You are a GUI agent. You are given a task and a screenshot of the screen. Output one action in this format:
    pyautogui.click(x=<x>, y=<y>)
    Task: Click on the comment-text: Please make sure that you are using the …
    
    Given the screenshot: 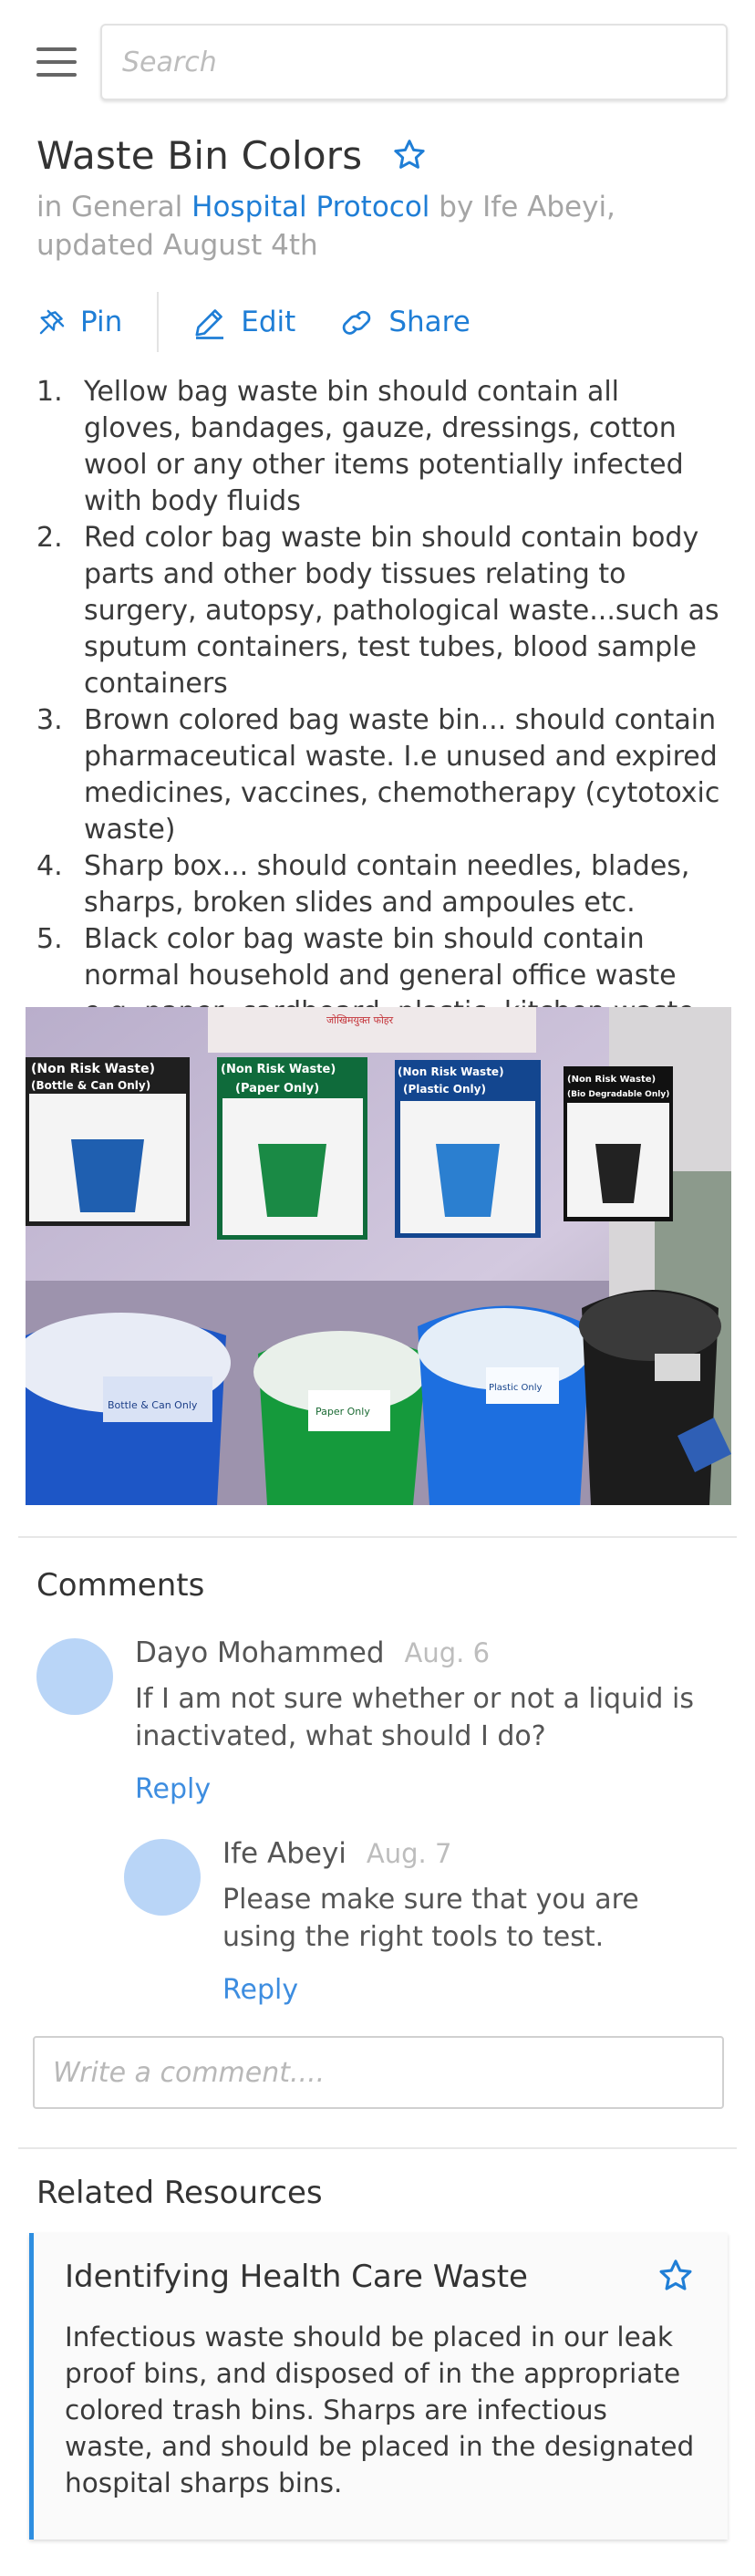 What is the action you would take?
    pyautogui.click(x=430, y=1918)
    